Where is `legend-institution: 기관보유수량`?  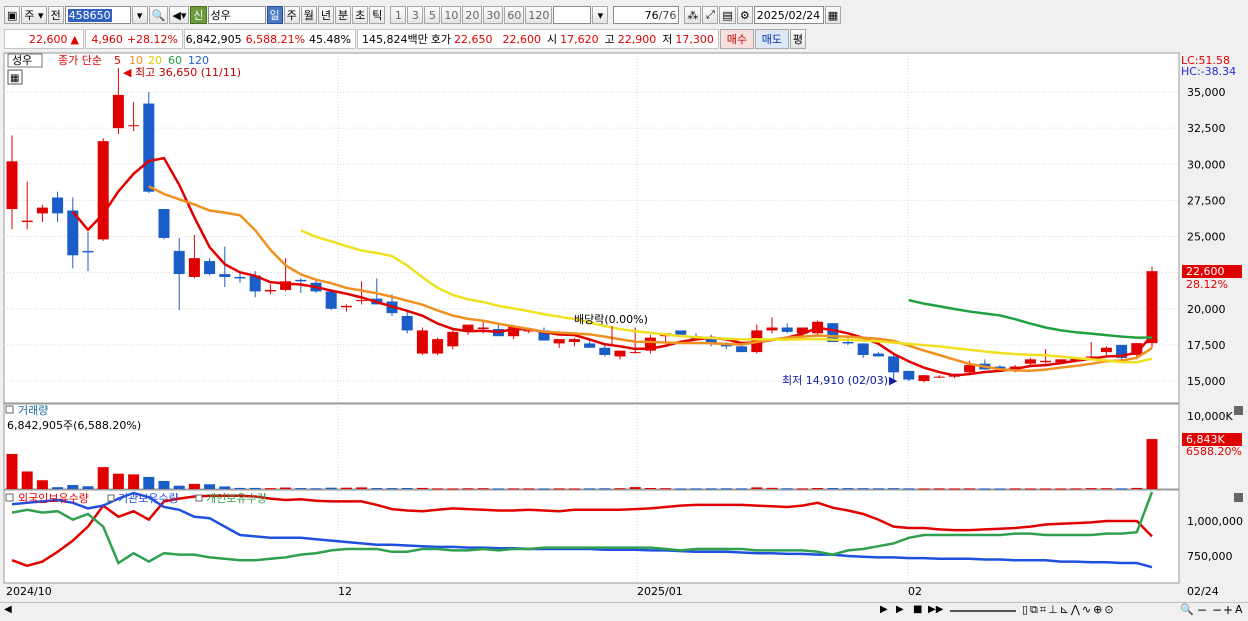
legend-institution: 기관보유수량 is located at coordinates (148, 498).